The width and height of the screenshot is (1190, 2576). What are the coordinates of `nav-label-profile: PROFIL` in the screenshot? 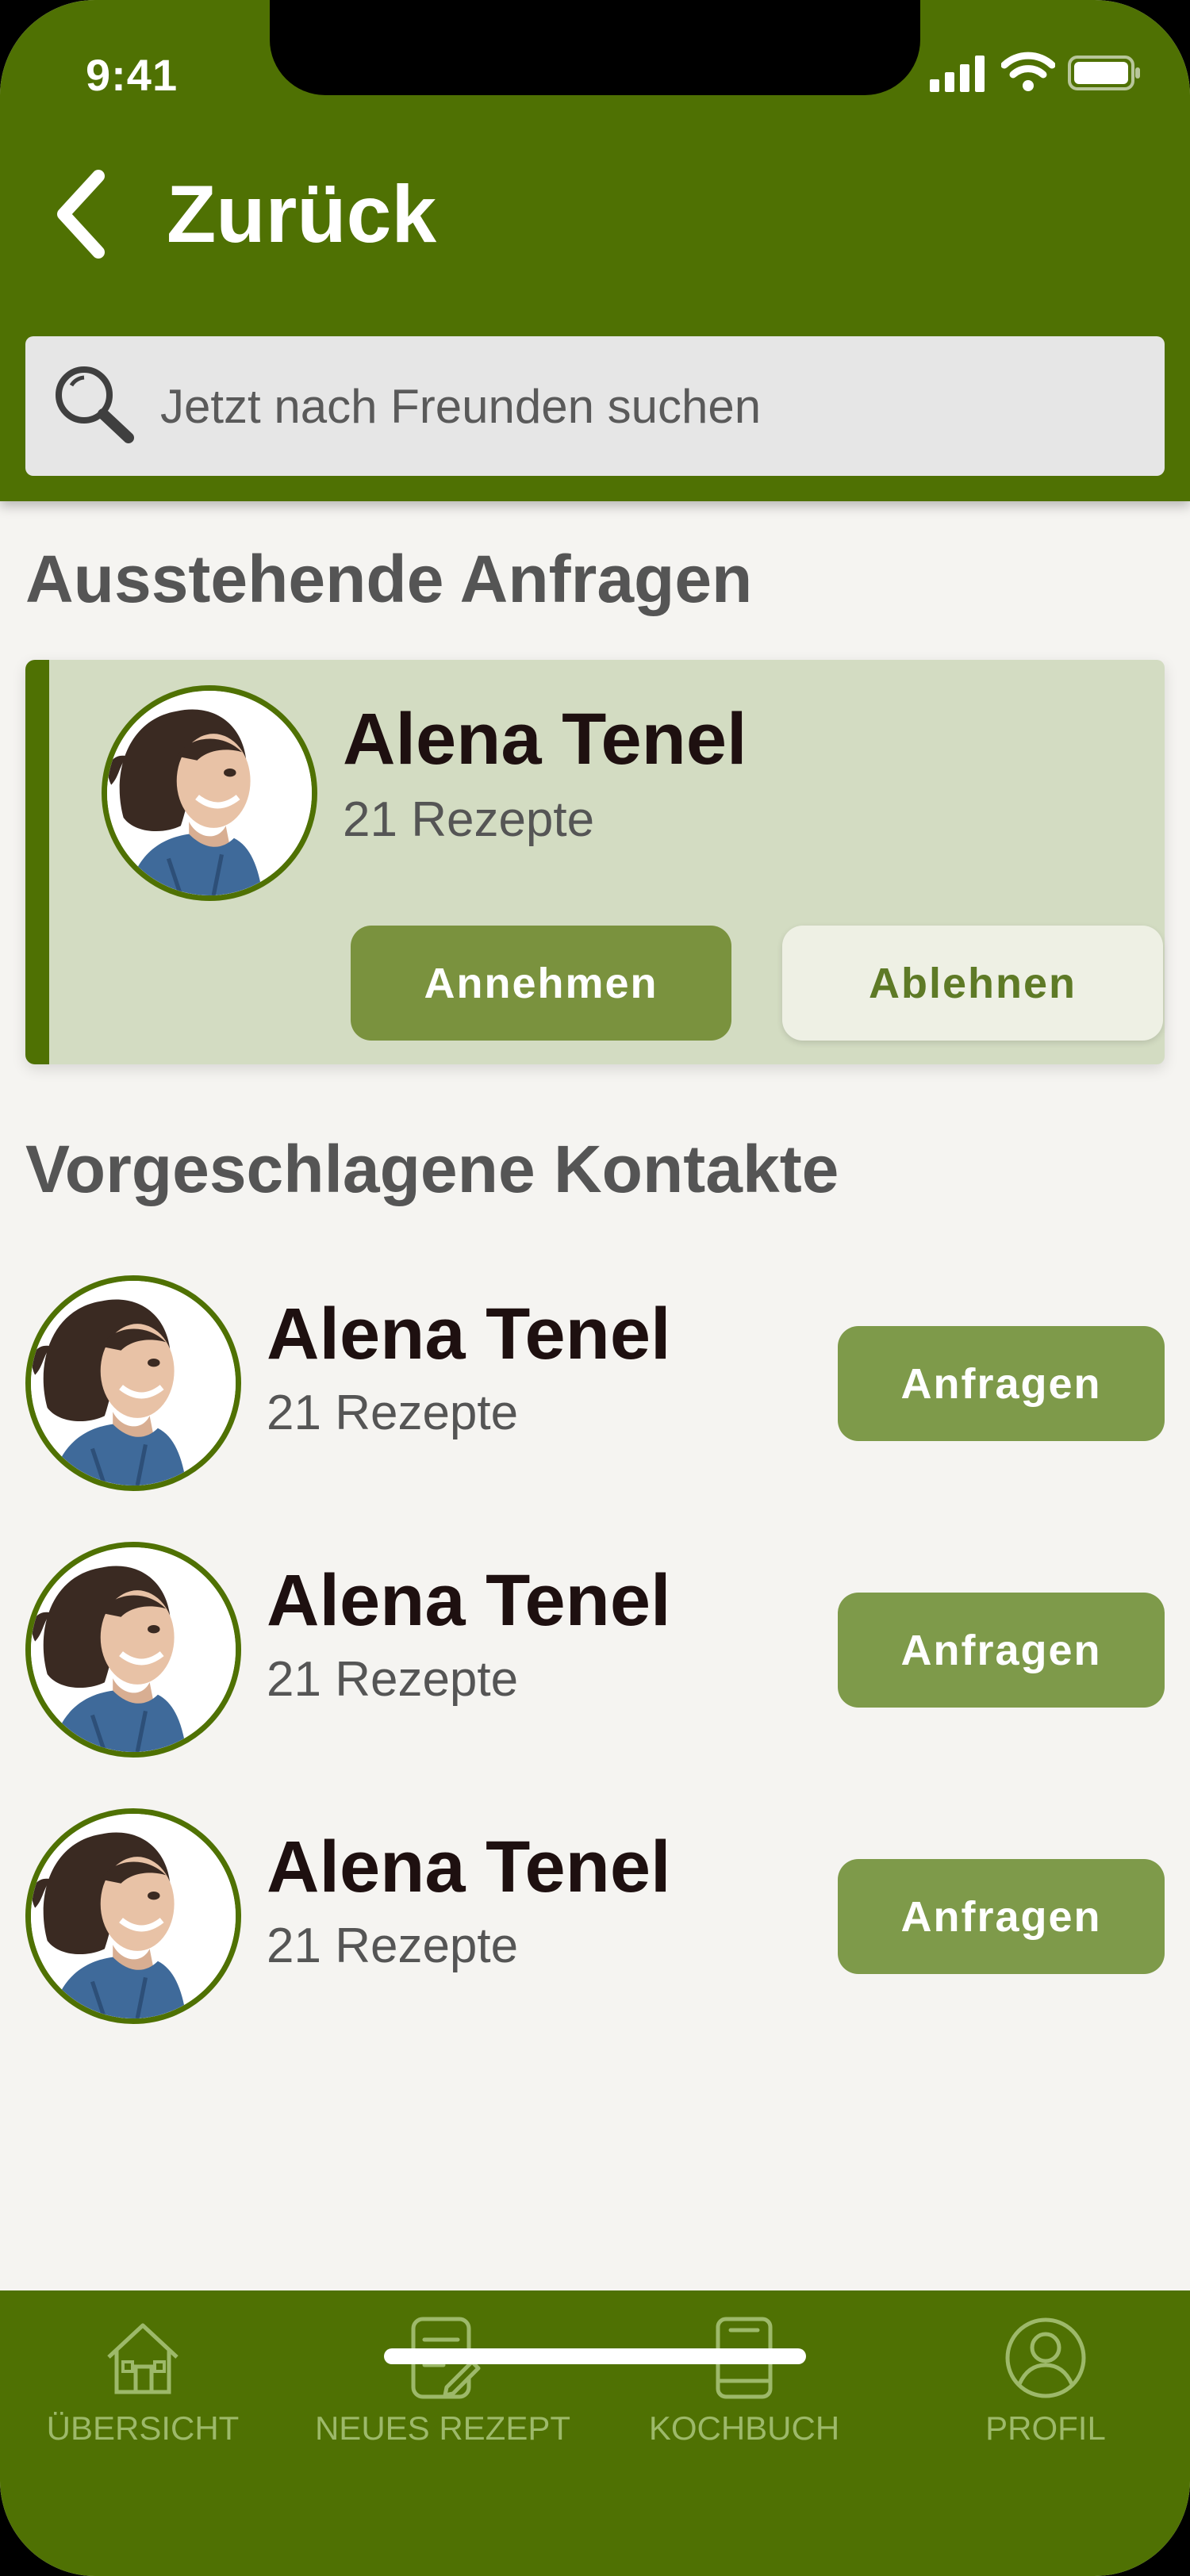 It's located at (1045, 2428).